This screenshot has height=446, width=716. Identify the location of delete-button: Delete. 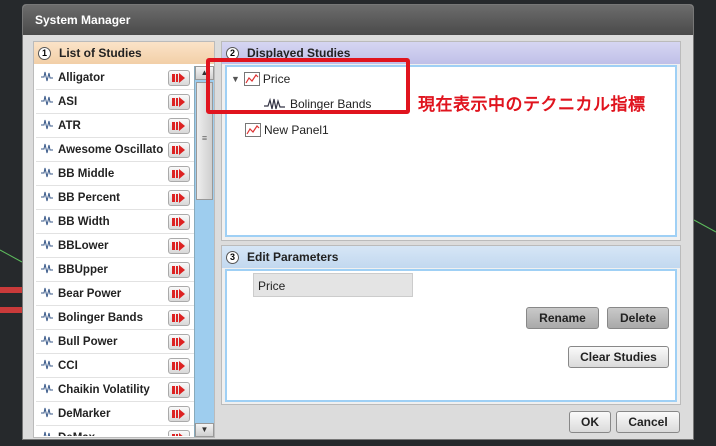
(638, 318).